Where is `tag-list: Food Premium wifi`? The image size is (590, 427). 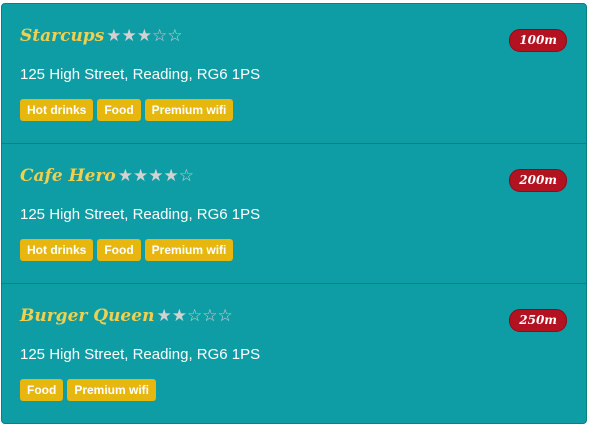 tag-list: Food Premium wifi is located at coordinates (88, 390).